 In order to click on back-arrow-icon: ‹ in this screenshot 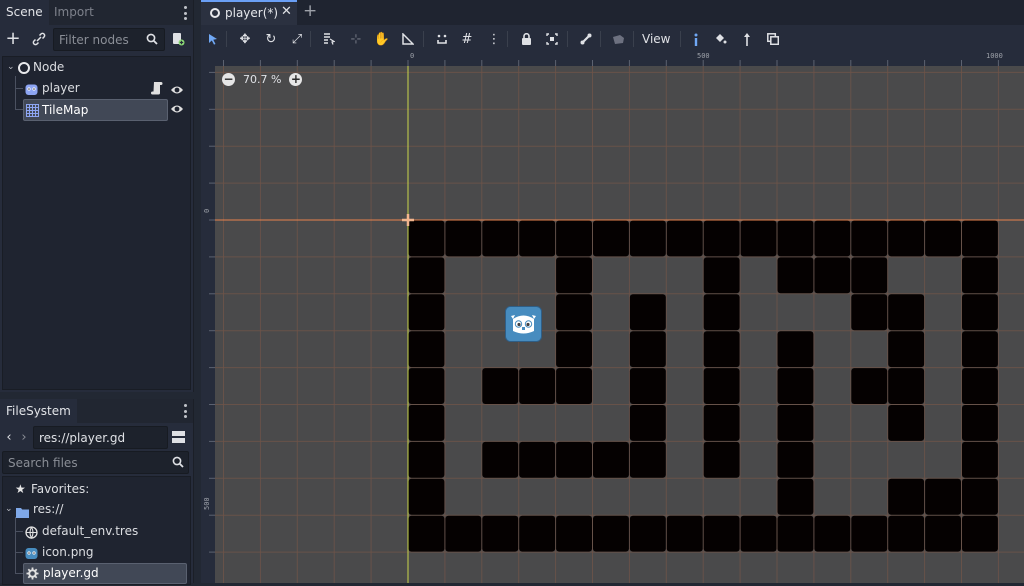, I will do `click(9, 437)`.